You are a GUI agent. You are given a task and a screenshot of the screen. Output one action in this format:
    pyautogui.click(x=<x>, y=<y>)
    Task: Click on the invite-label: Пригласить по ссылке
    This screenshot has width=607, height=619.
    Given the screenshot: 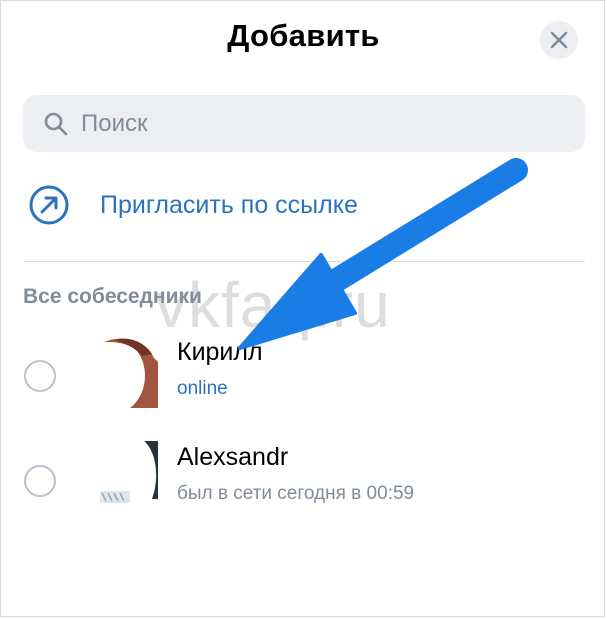 What is the action you would take?
    pyautogui.click(x=229, y=204)
    